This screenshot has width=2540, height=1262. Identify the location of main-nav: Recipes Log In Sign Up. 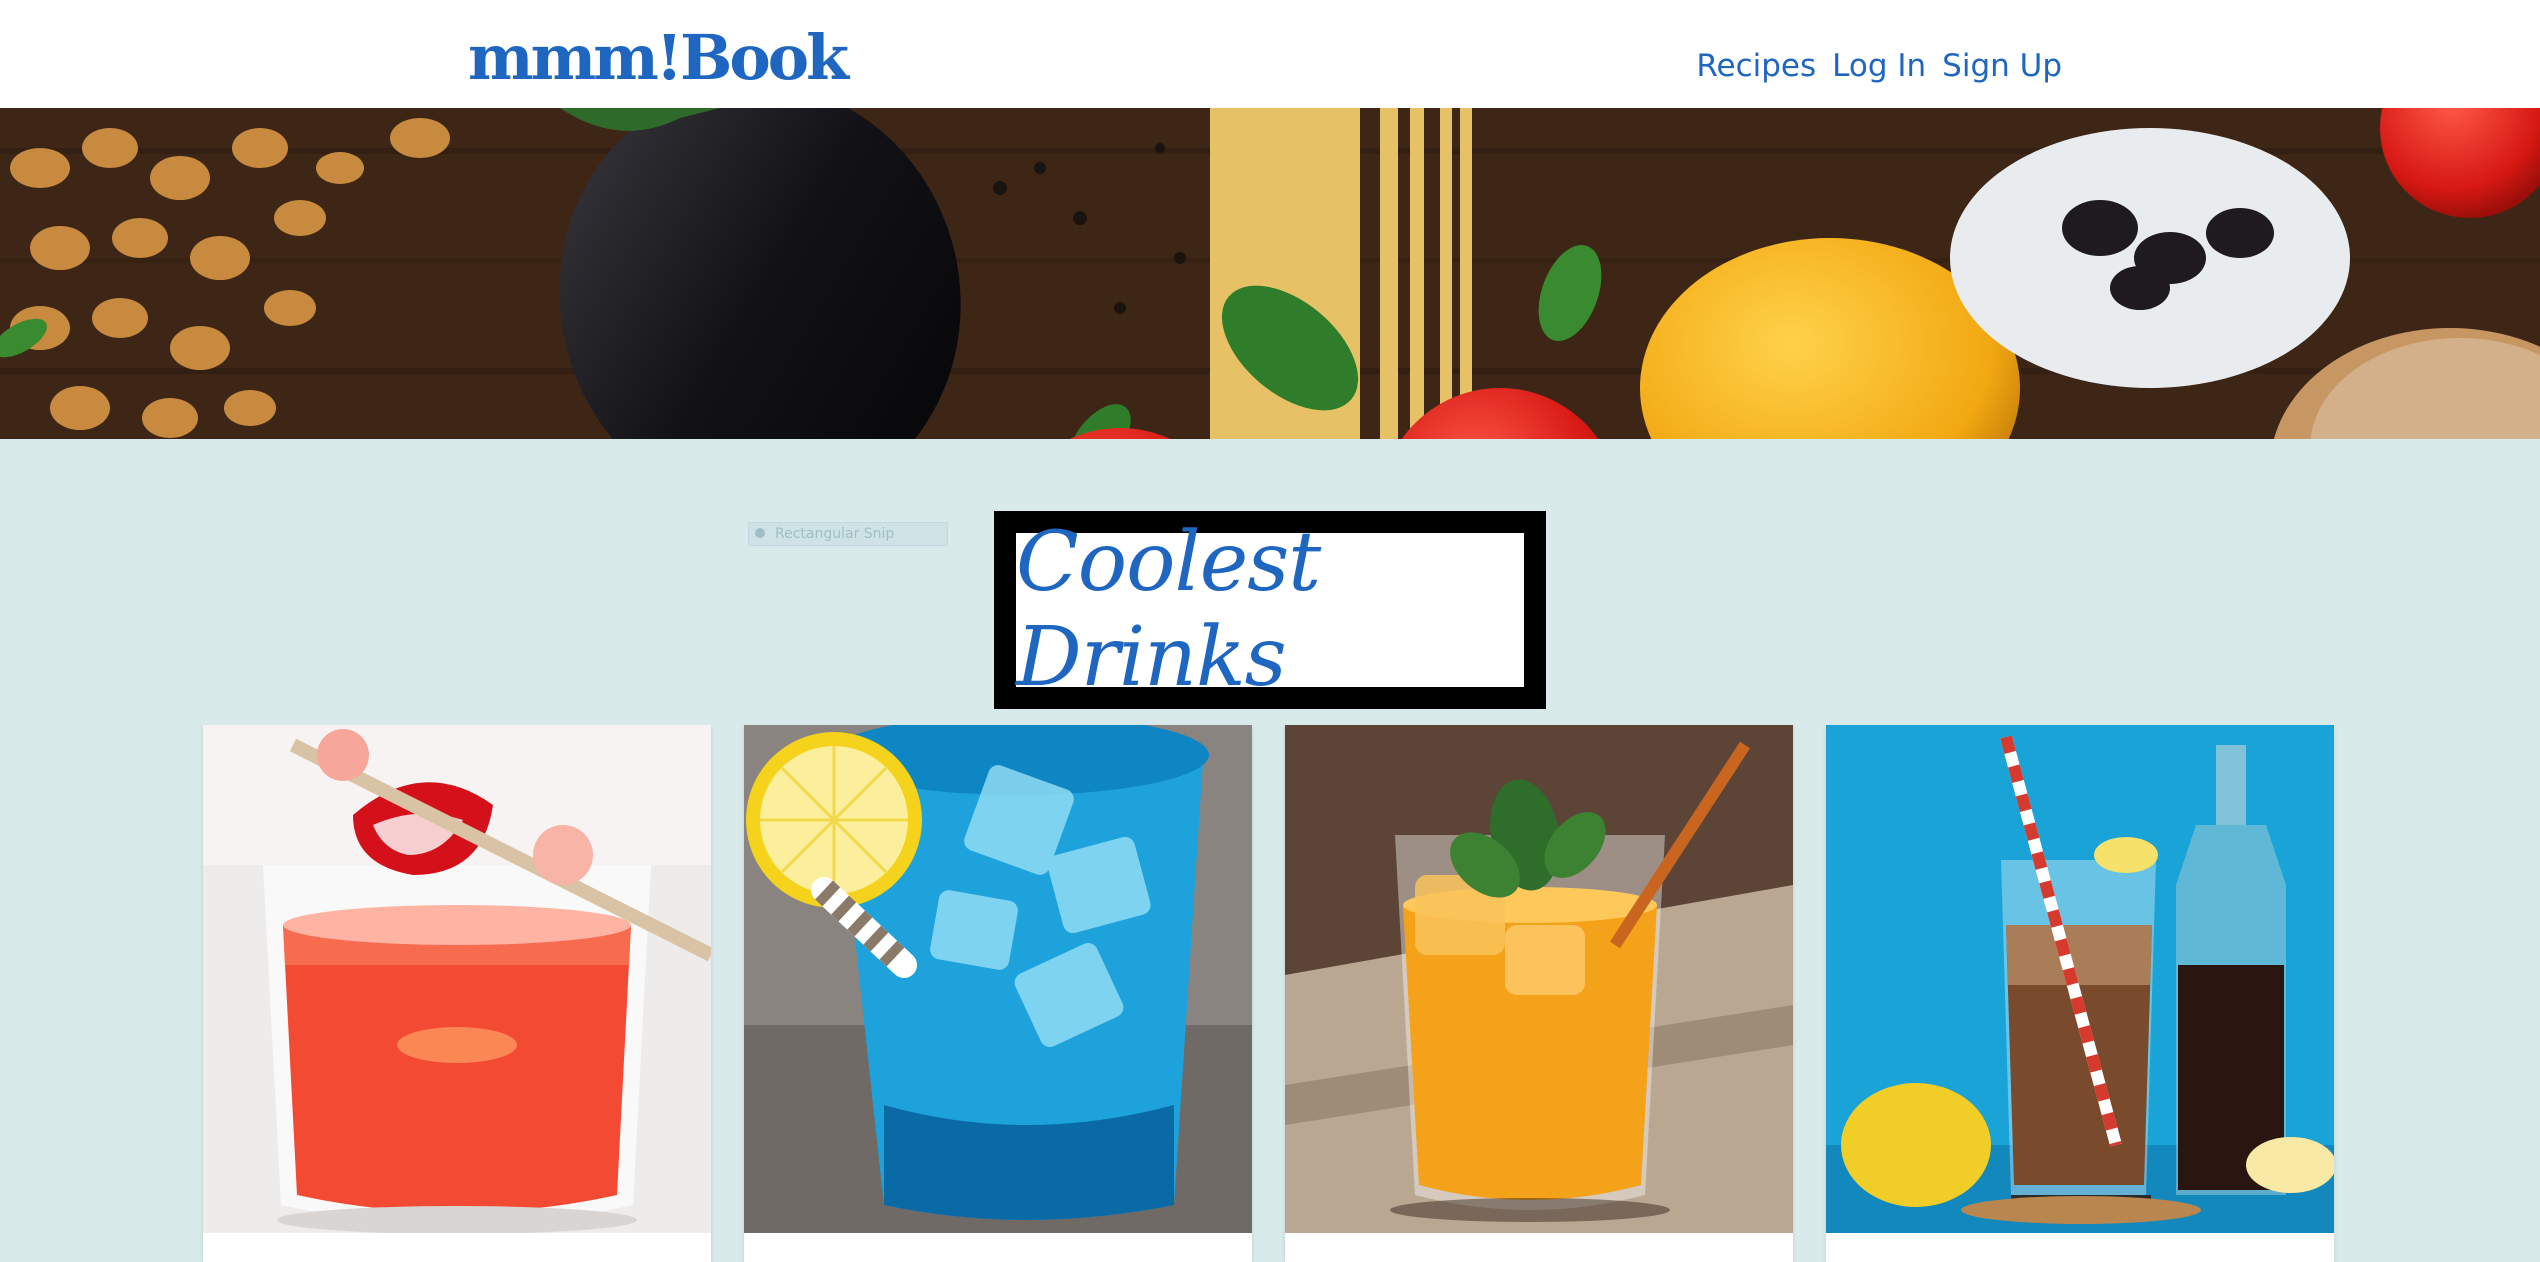
(1879, 66).